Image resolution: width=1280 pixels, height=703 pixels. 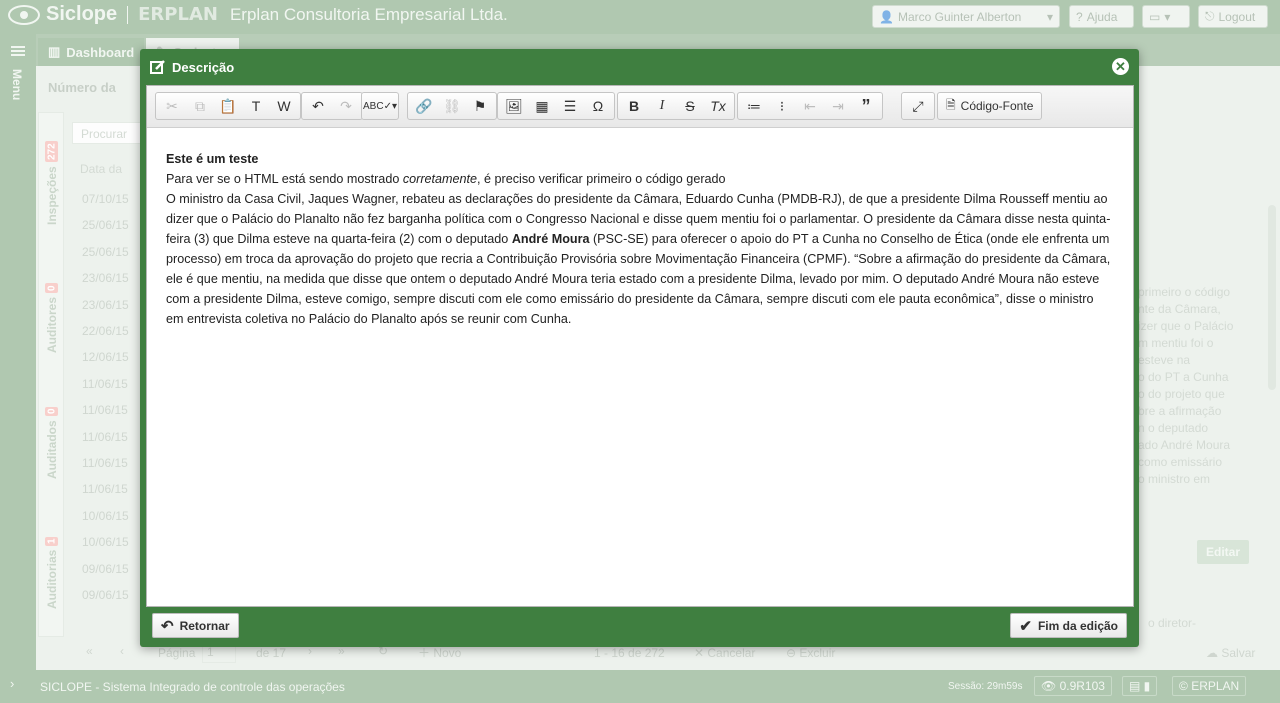 I want to click on dialog-title-text: Descrição, so click(x=203, y=67).